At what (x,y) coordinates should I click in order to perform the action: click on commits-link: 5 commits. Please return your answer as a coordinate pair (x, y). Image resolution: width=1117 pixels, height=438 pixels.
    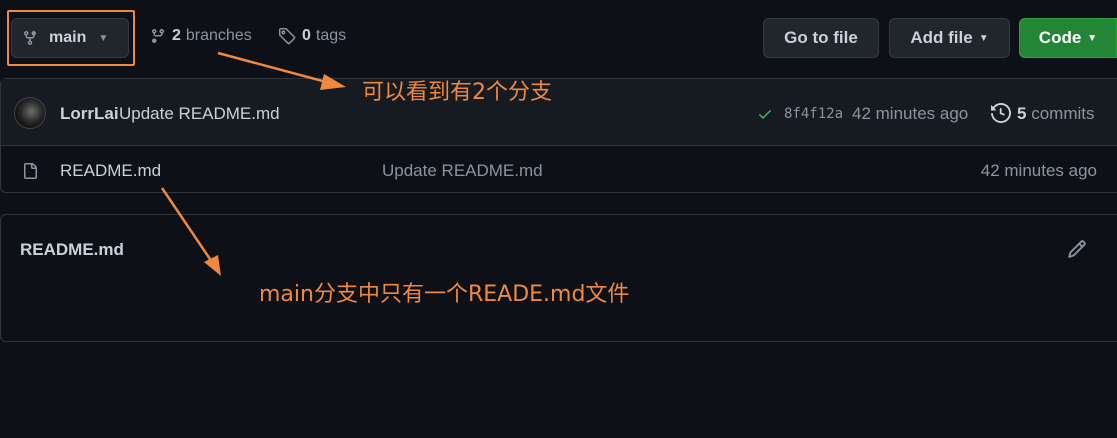
    Looking at the image, I should click on (1055, 114).